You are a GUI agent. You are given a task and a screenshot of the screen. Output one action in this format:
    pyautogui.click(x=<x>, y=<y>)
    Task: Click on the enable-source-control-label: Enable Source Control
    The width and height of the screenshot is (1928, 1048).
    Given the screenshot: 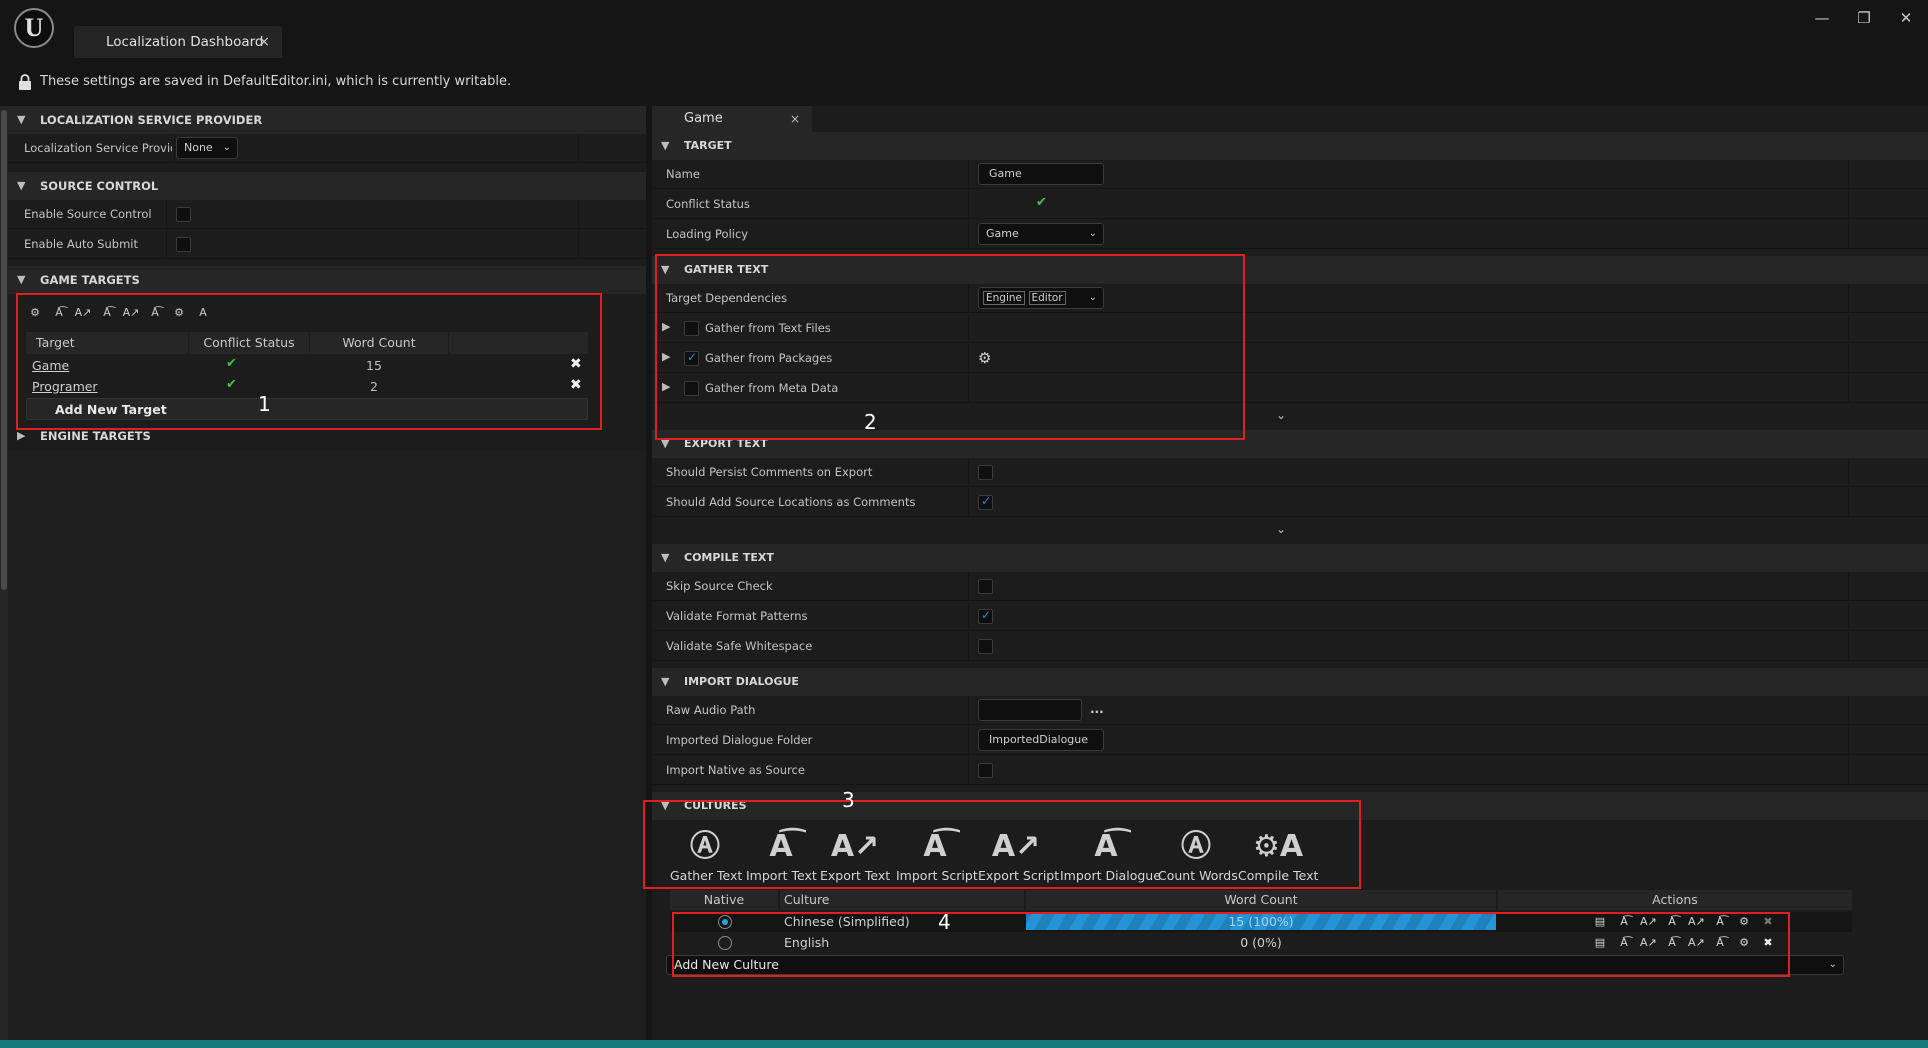 What is the action you would take?
    pyautogui.click(x=88, y=214)
    